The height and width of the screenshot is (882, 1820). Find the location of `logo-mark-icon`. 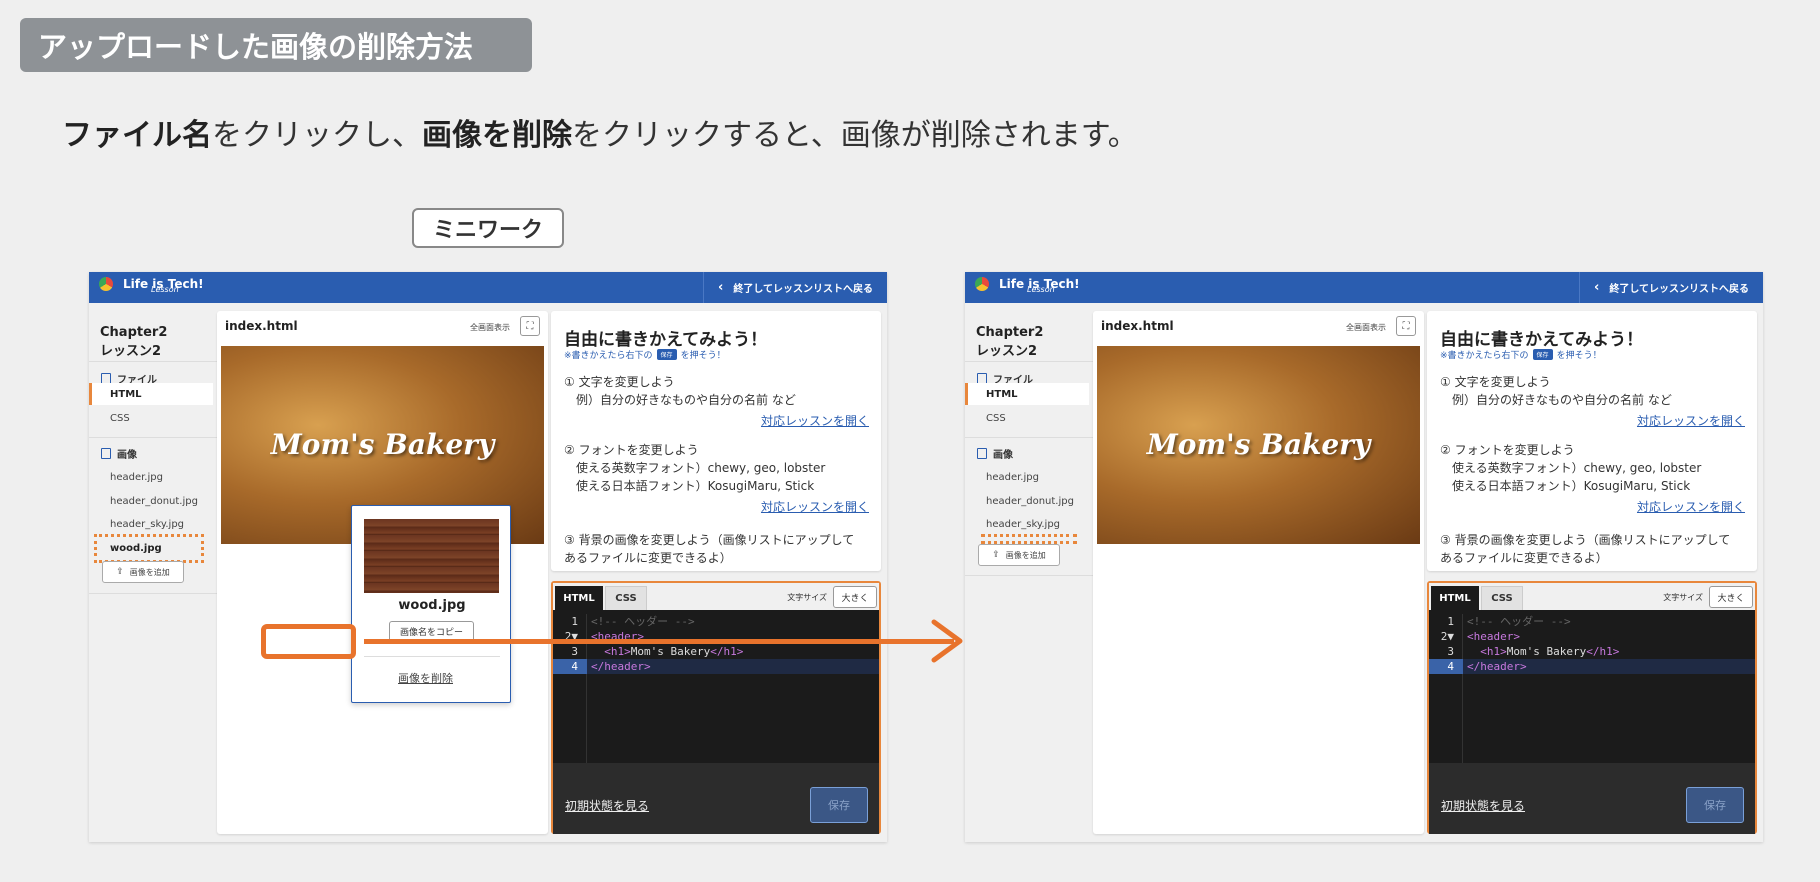

logo-mark-icon is located at coordinates (982, 284).